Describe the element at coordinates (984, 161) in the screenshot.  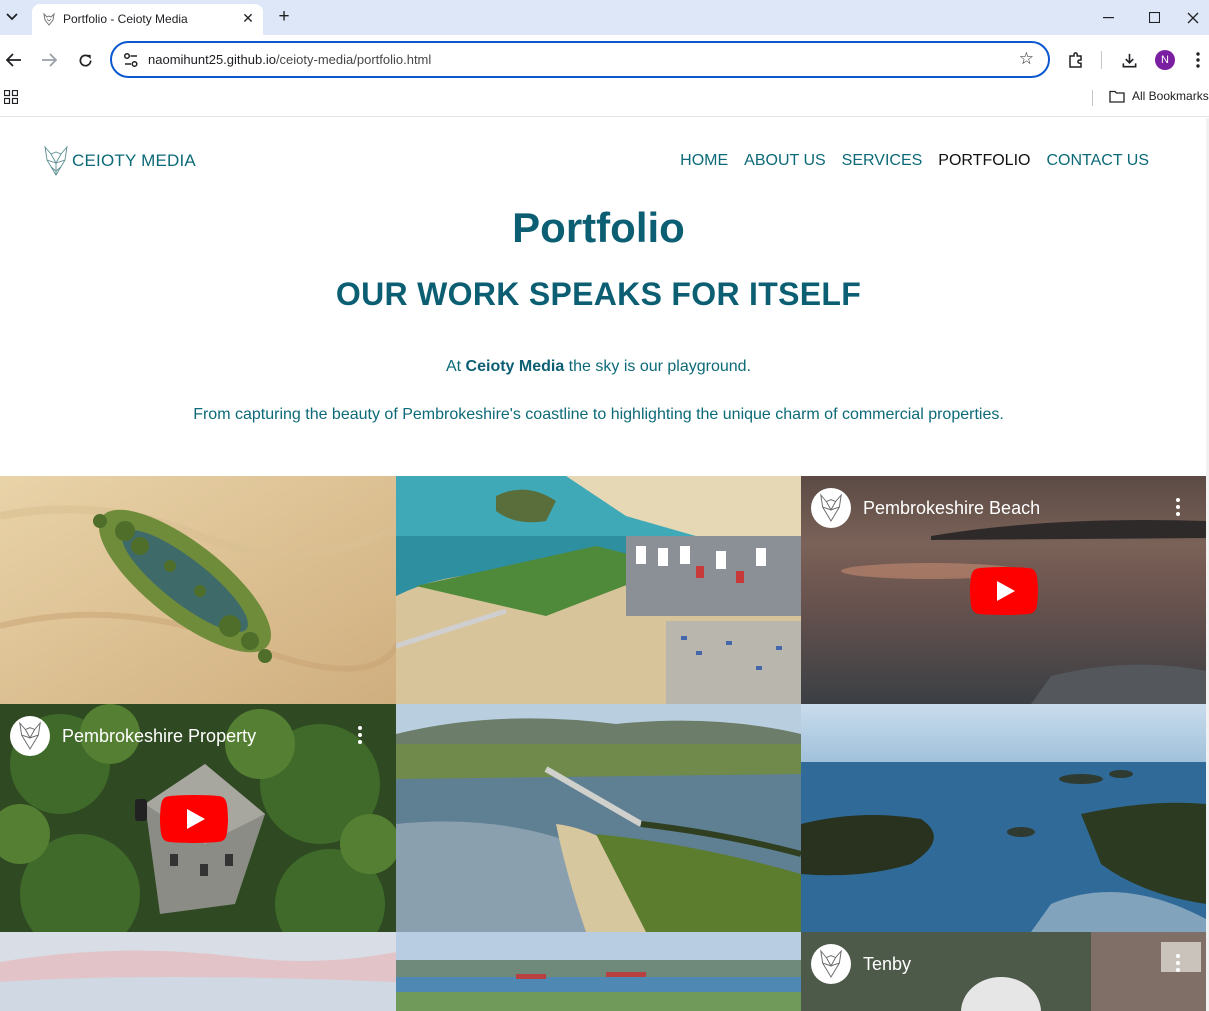
I see `nav-portfolio: PORTFOLIO` at that location.